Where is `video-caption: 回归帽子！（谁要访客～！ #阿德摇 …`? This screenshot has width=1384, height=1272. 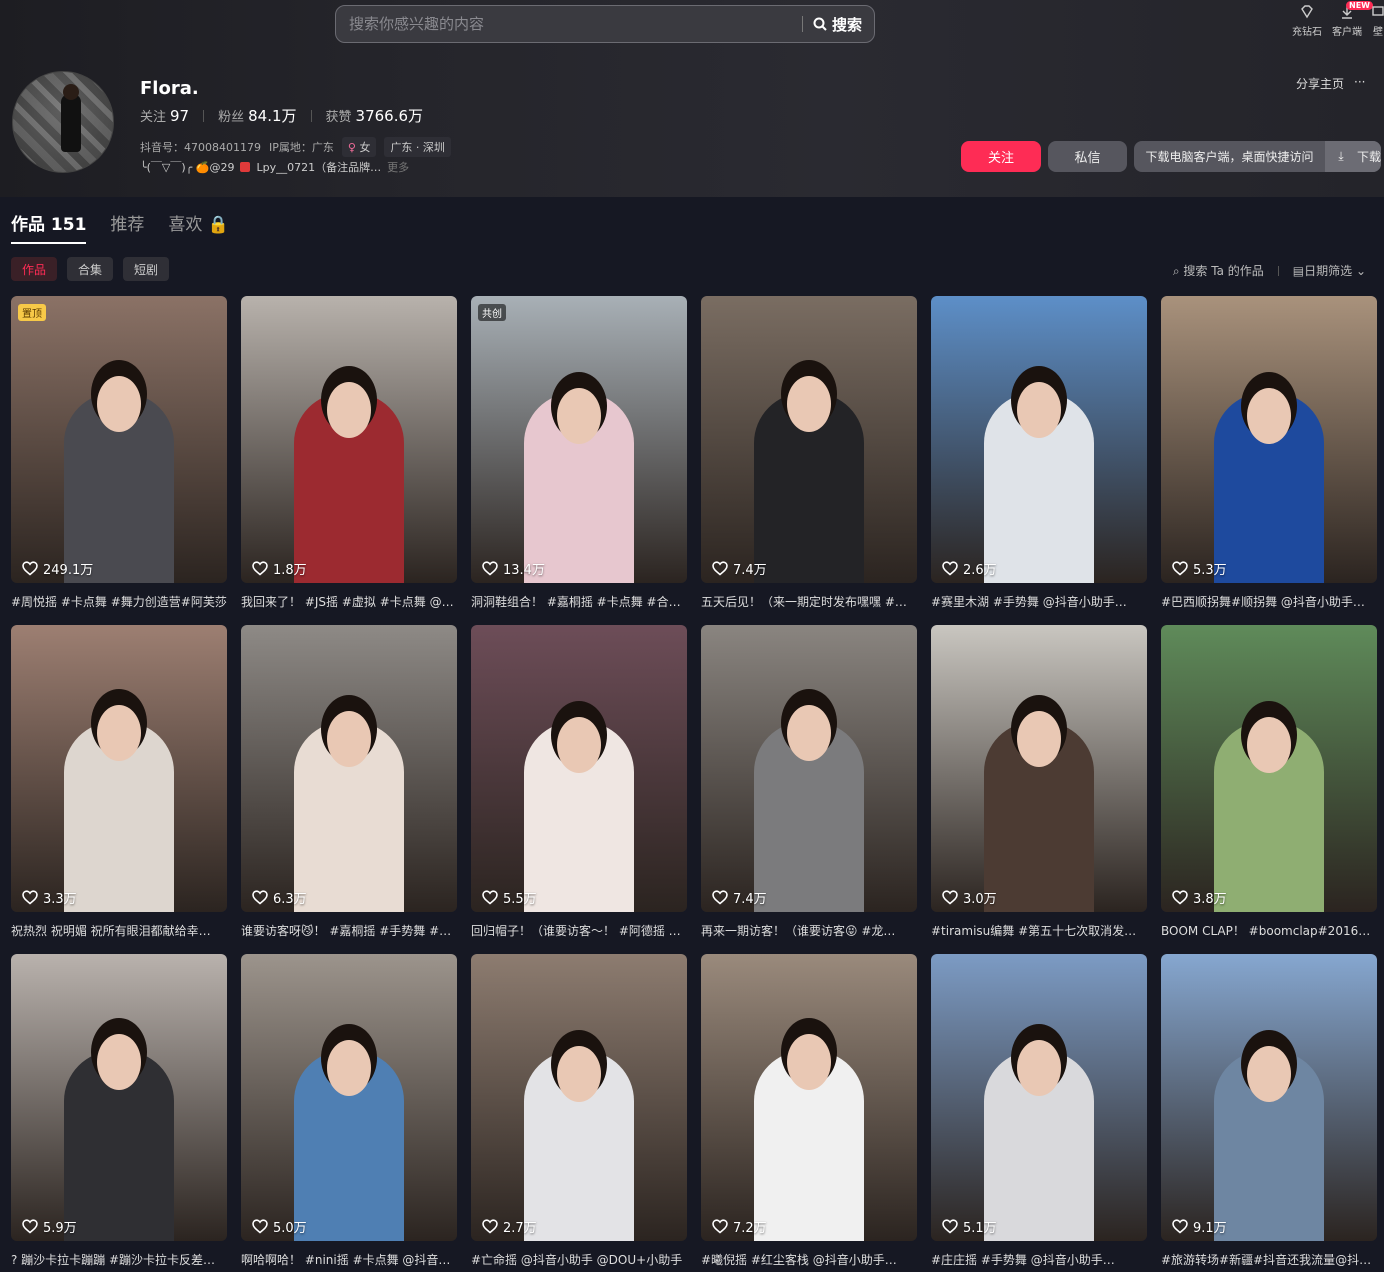 video-caption: 回归帽子！（谁要访客～！ #阿德摇 … is located at coordinates (579, 930).